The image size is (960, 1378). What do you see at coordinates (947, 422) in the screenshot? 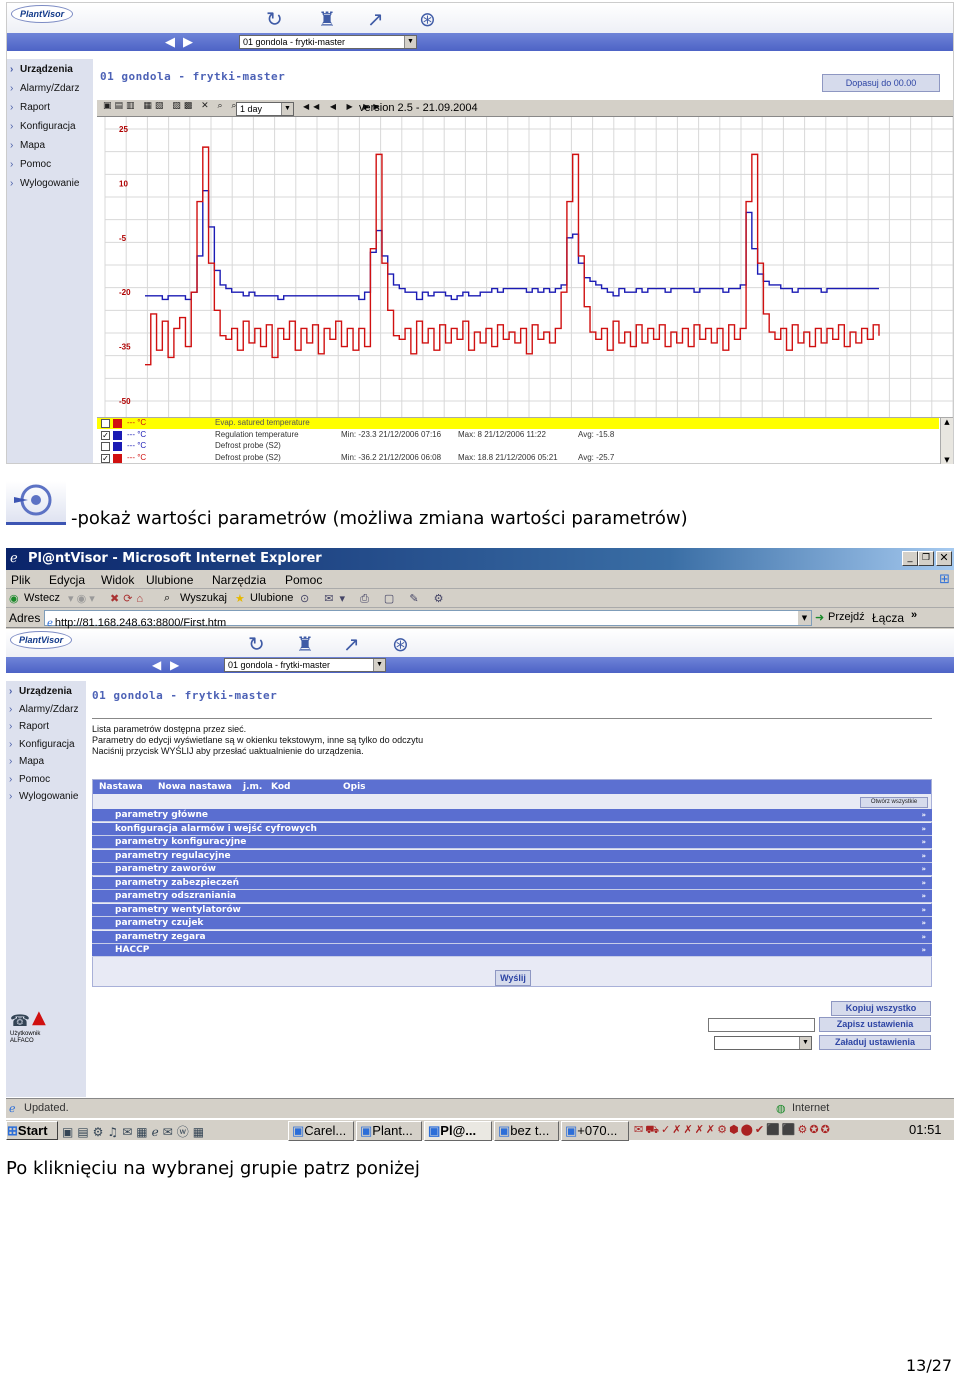
I see `scroll-up-icon: ▲` at bounding box center [947, 422].